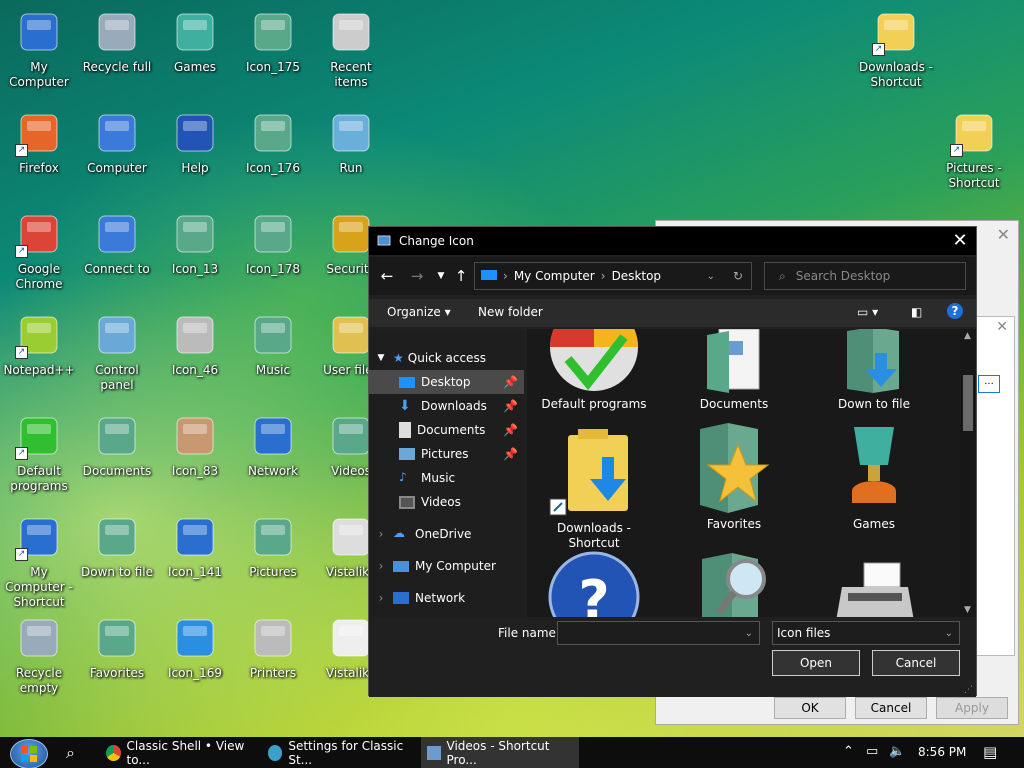  I want to click on nav-quick-access: ▼ ★ Quick access, so click(446, 358).